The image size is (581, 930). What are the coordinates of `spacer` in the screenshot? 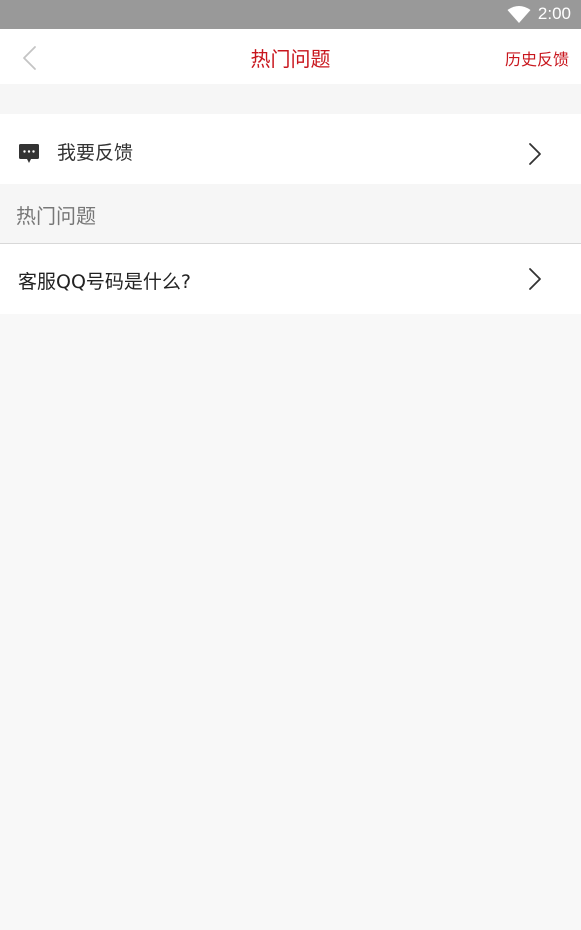 It's located at (290, 99).